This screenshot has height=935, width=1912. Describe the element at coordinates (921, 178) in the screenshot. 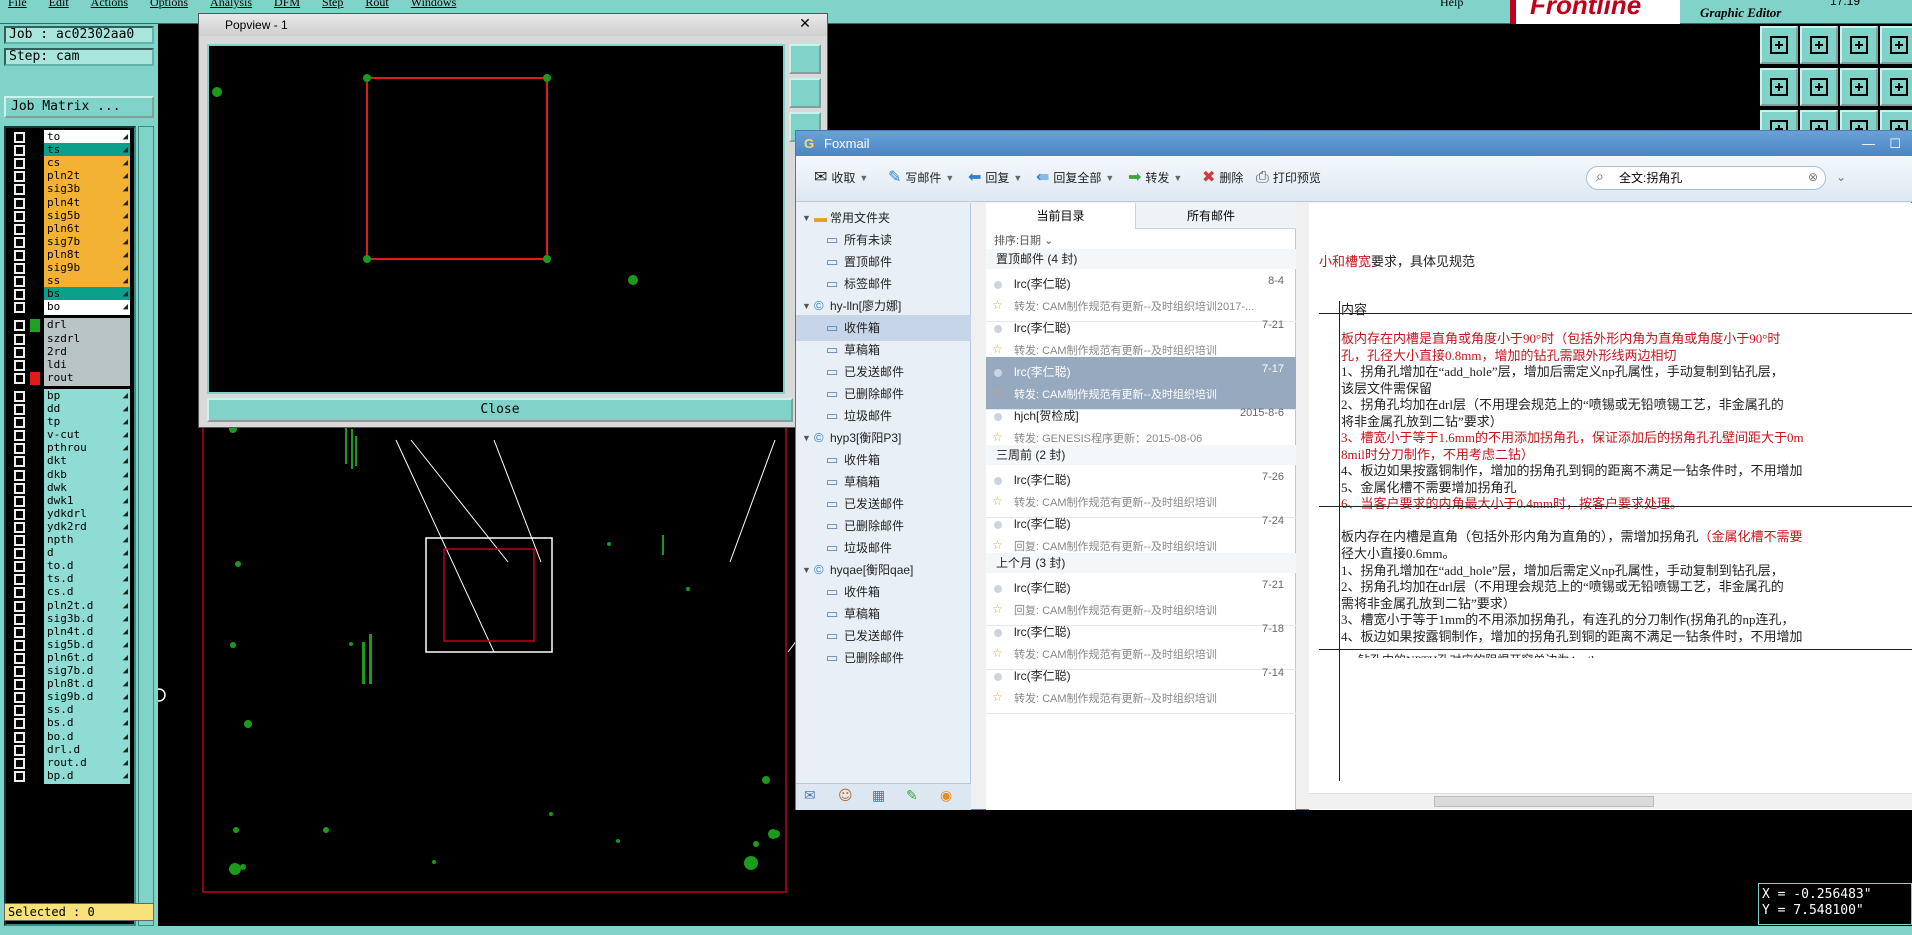

I see `compose-button: ✎ 写邮件 ▼` at that location.